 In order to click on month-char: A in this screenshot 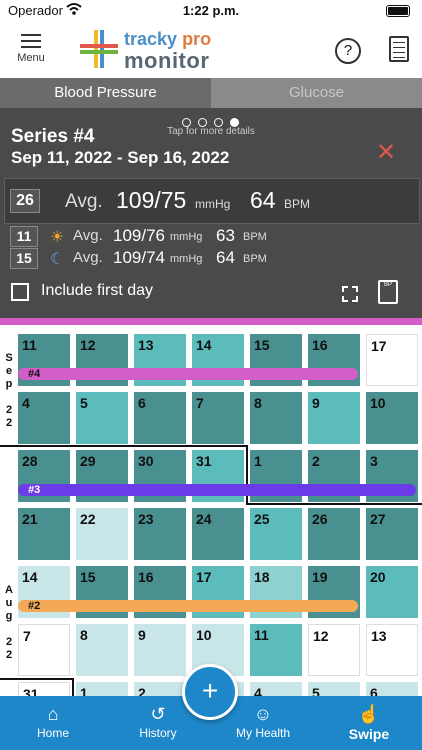, I will do `click(9, 590)`.